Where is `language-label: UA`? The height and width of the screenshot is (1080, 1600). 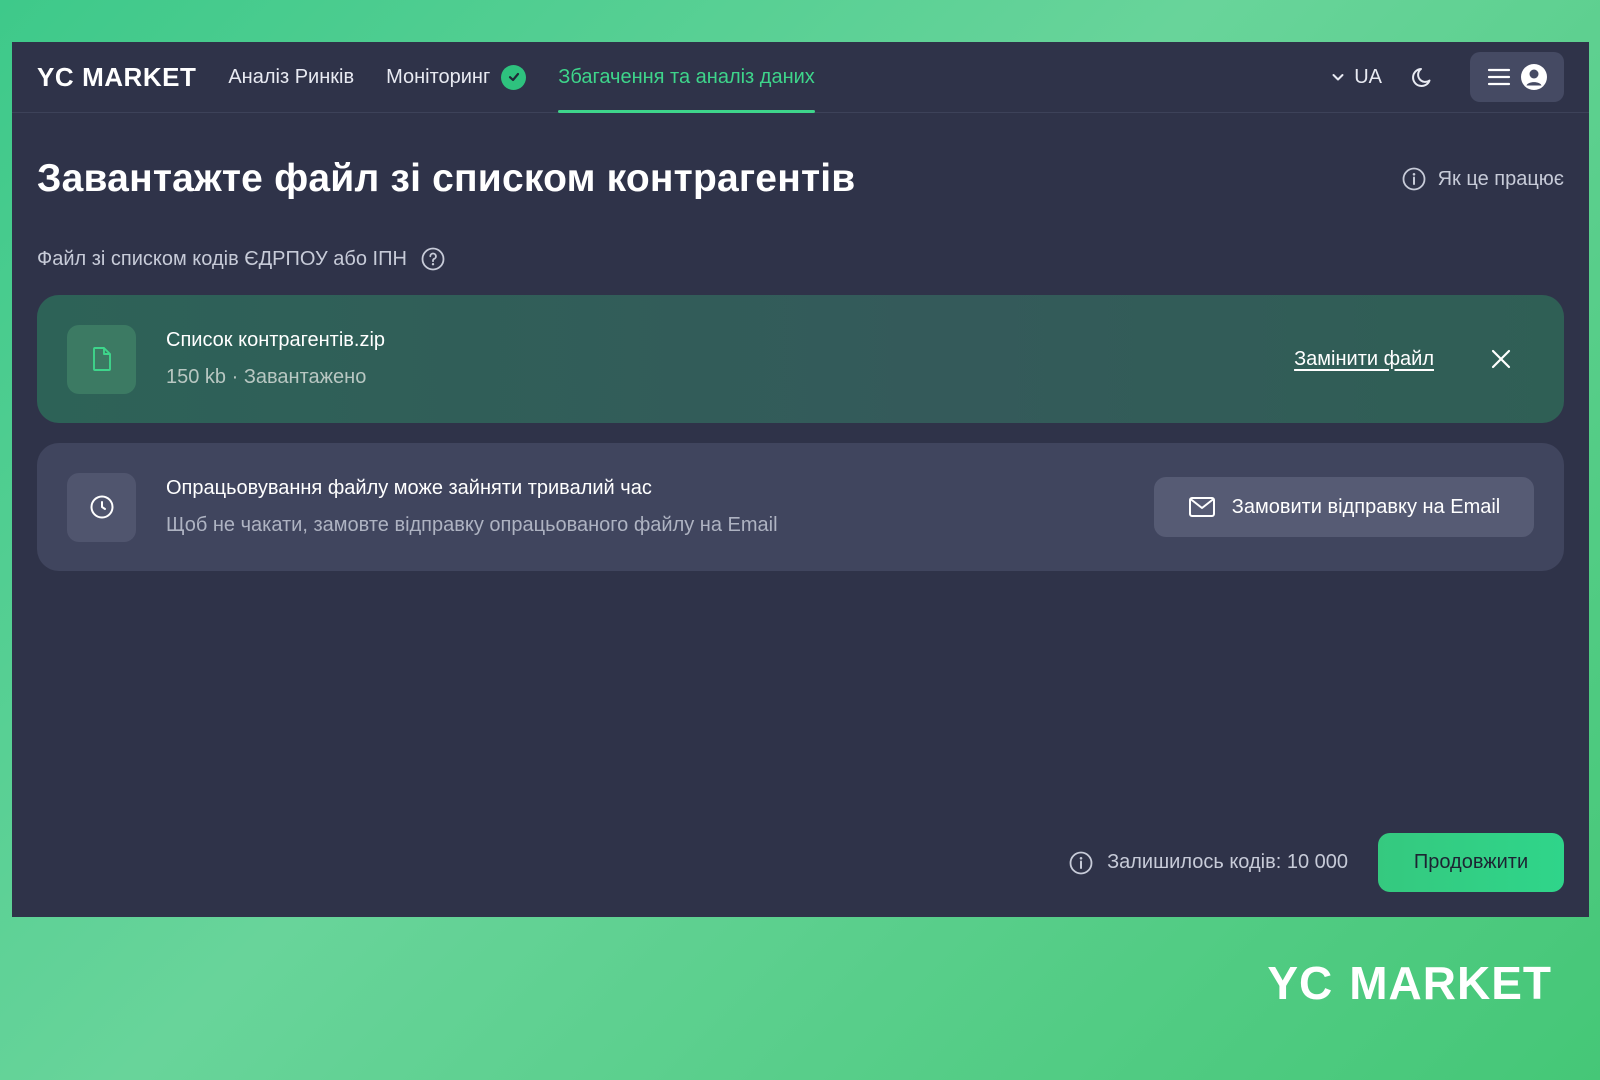
language-label: UA is located at coordinates (1368, 76).